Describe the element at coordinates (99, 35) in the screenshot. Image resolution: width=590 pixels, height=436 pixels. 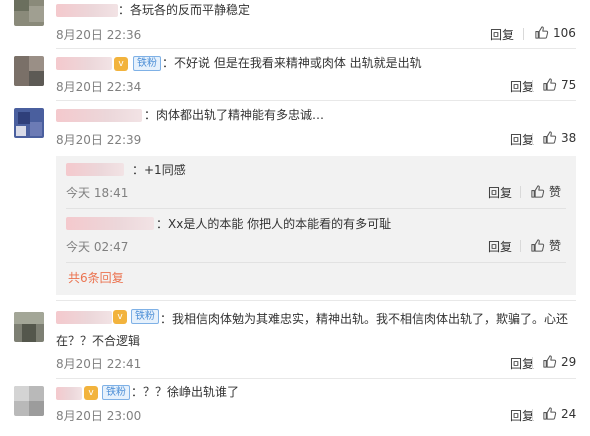
I see `comment-time: 8月20日 22:36` at that location.